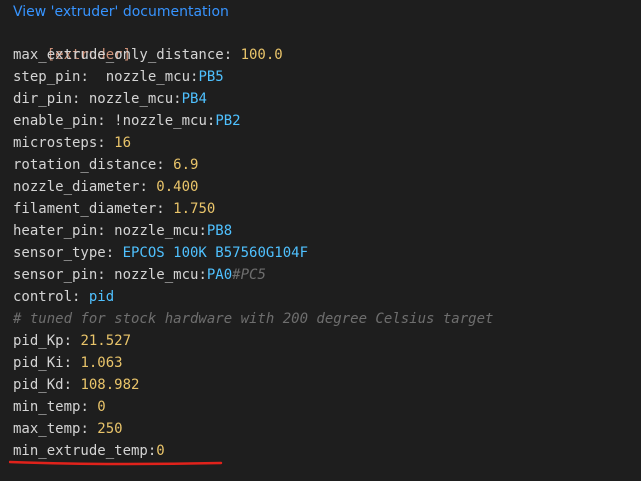  What do you see at coordinates (55, 275) in the screenshot?
I see `config-key: sensor_pin` at bounding box center [55, 275].